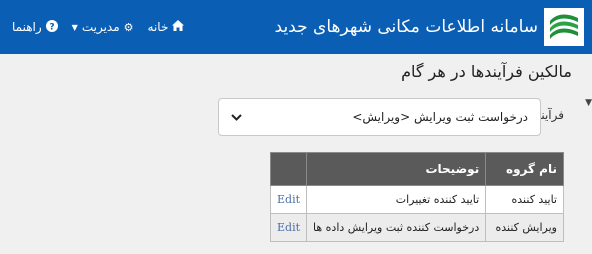 The height and width of the screenshot is (254, 592). I want to click on chevron-down-icon: ▼, so click(74, 27).